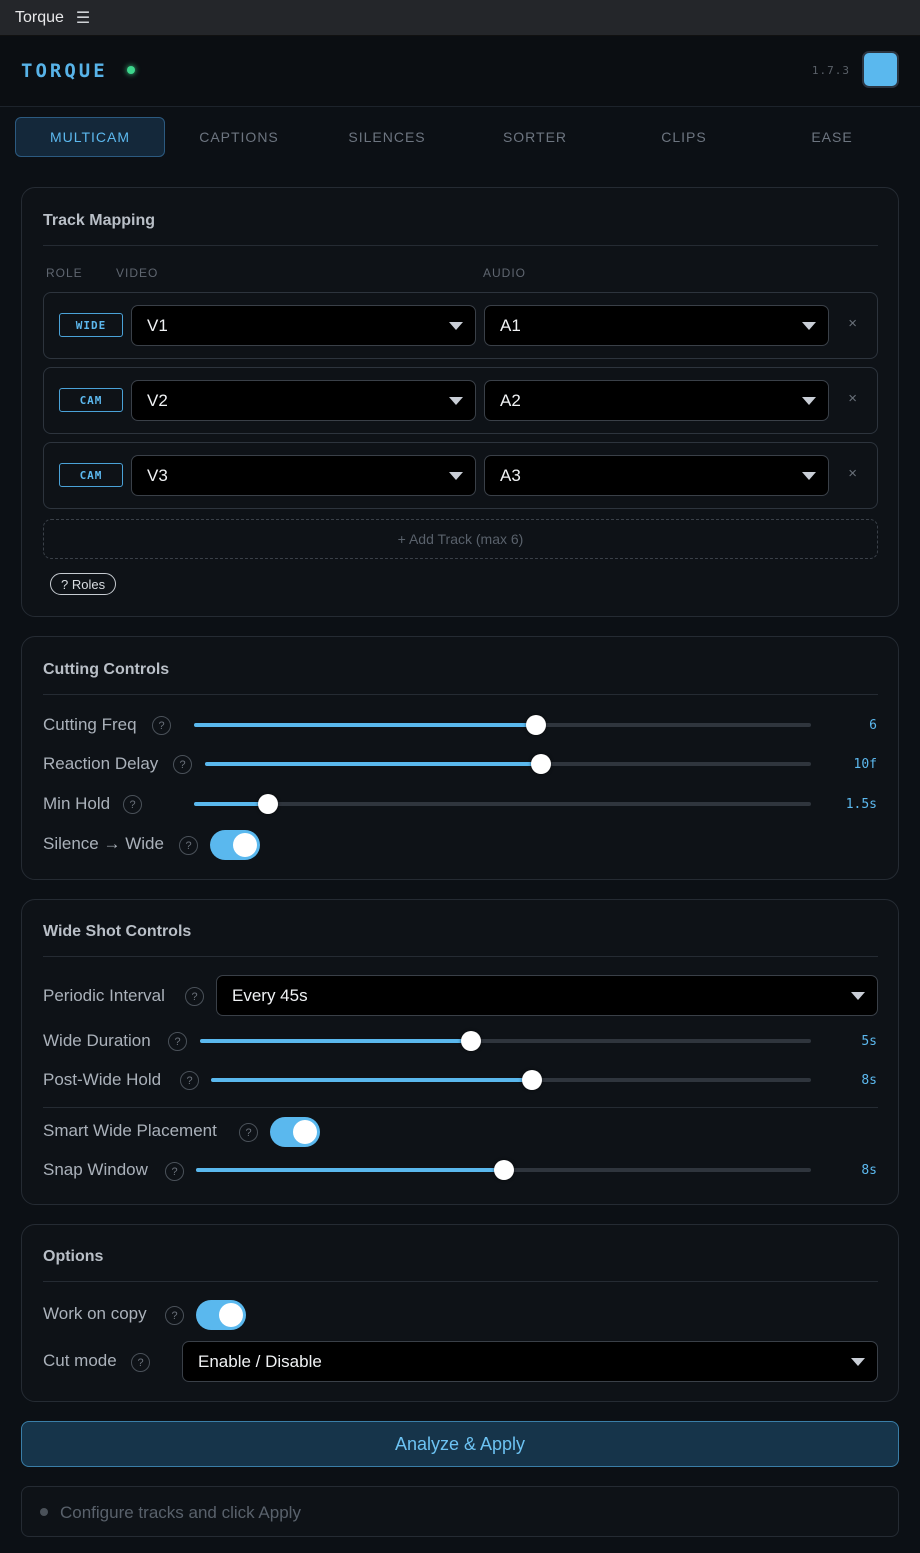 This screenshot has width=920, height=1553. Describe the element at coordinates (239, 137) in the screenshot. I see `tab-captions: CAPTIONS` at that location.